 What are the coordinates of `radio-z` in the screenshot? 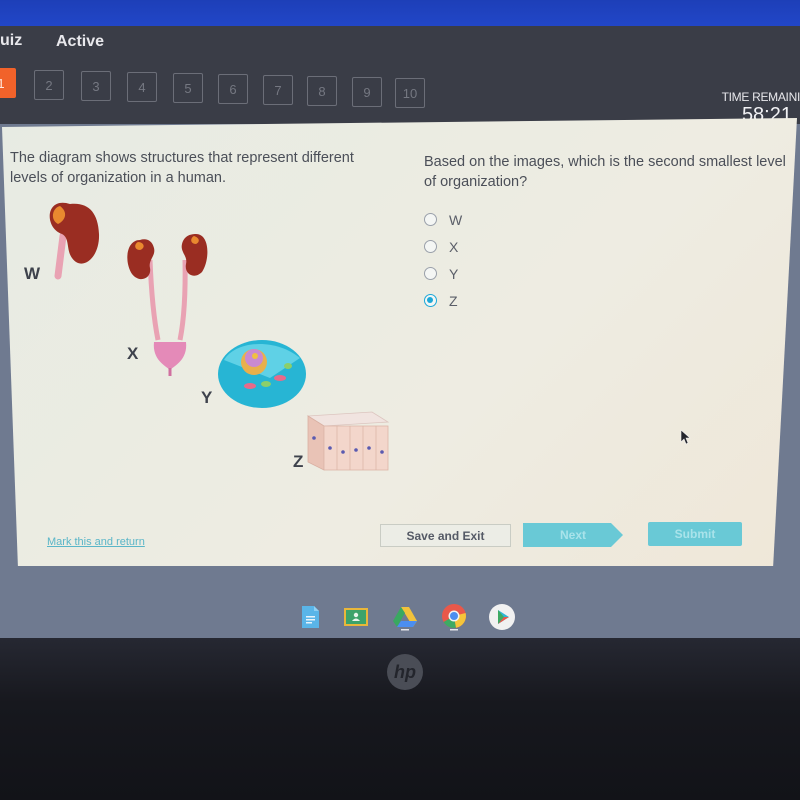 It's located at (430, 300).